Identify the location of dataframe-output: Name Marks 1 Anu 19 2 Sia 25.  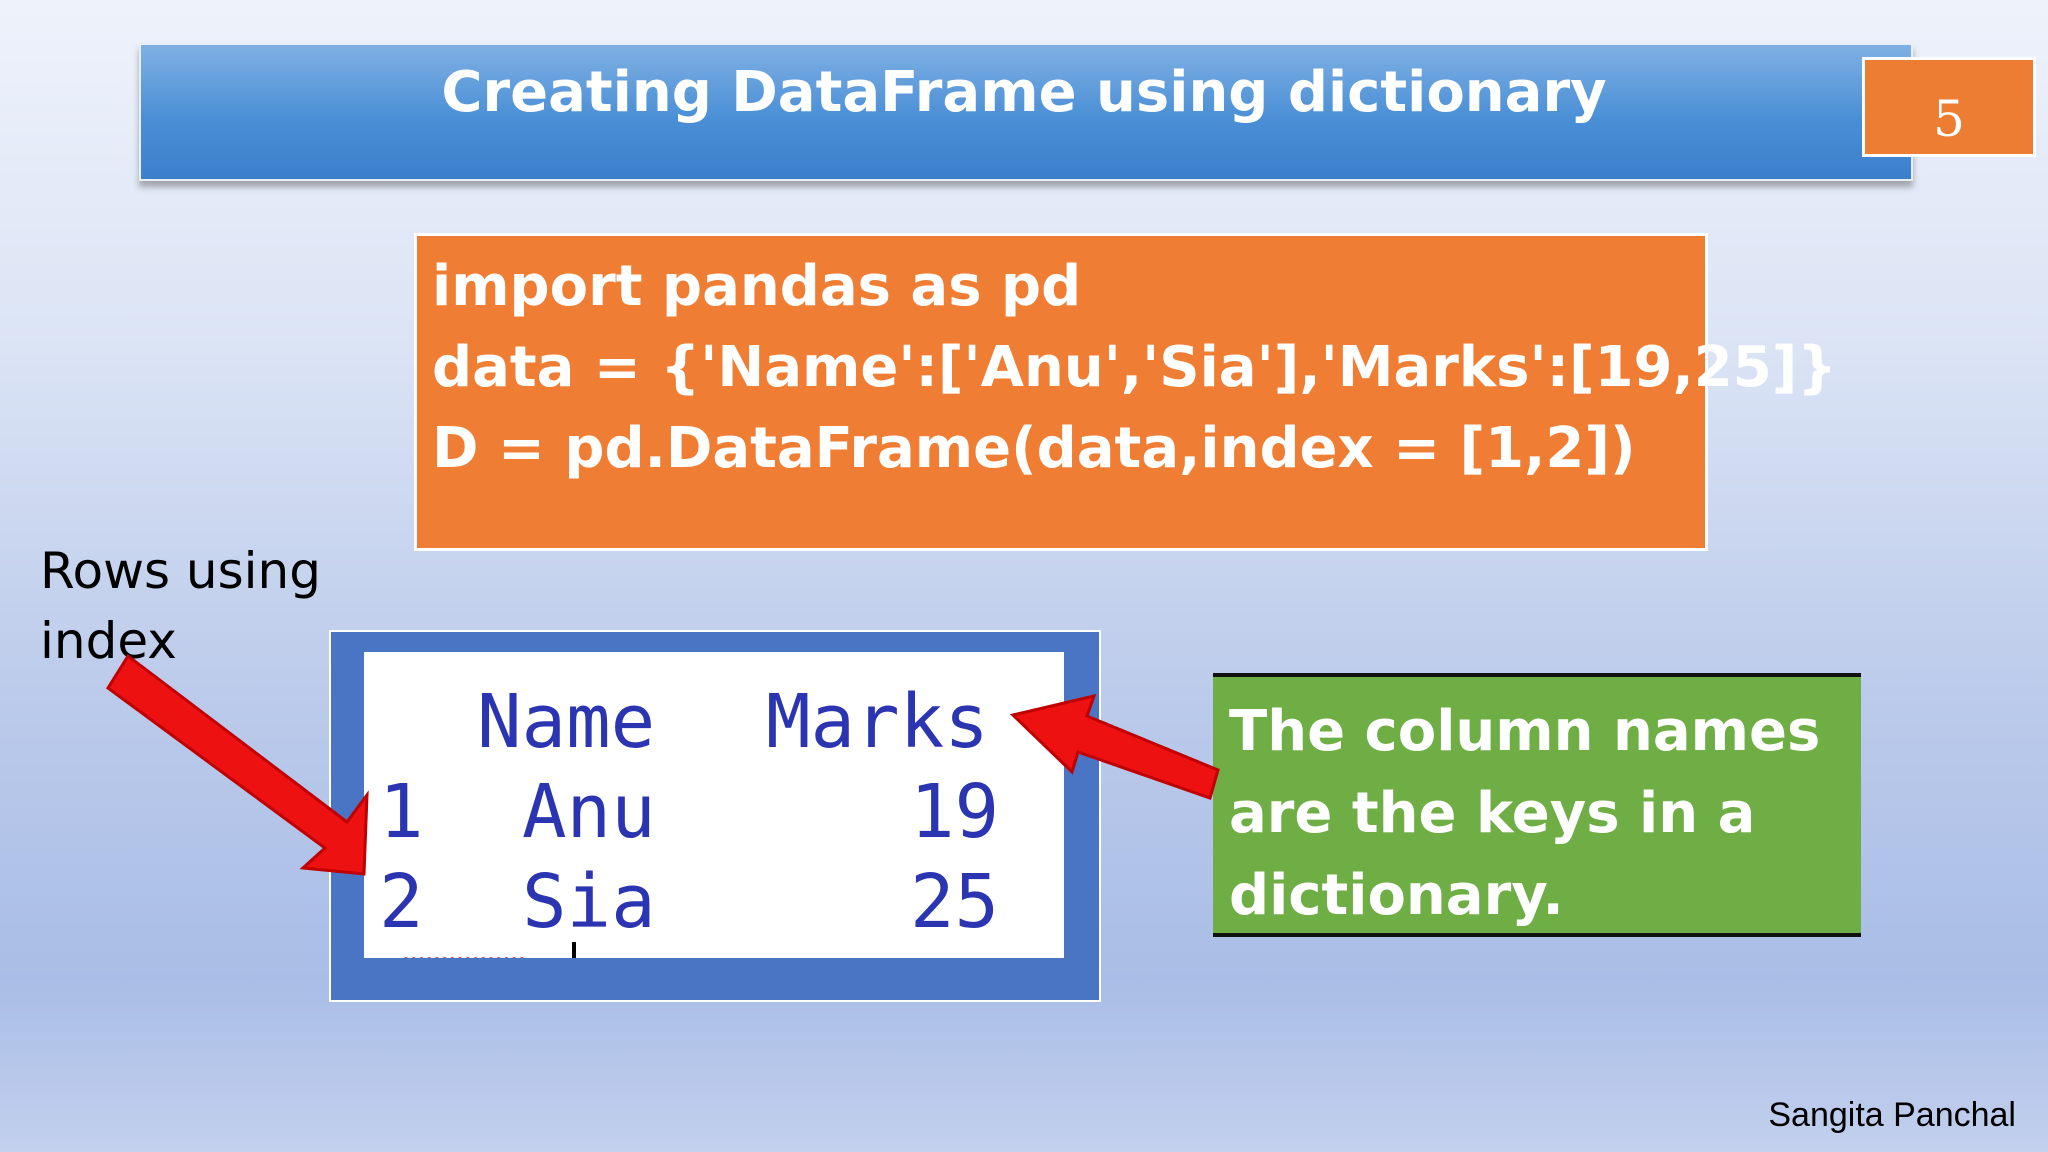
(714, 805).